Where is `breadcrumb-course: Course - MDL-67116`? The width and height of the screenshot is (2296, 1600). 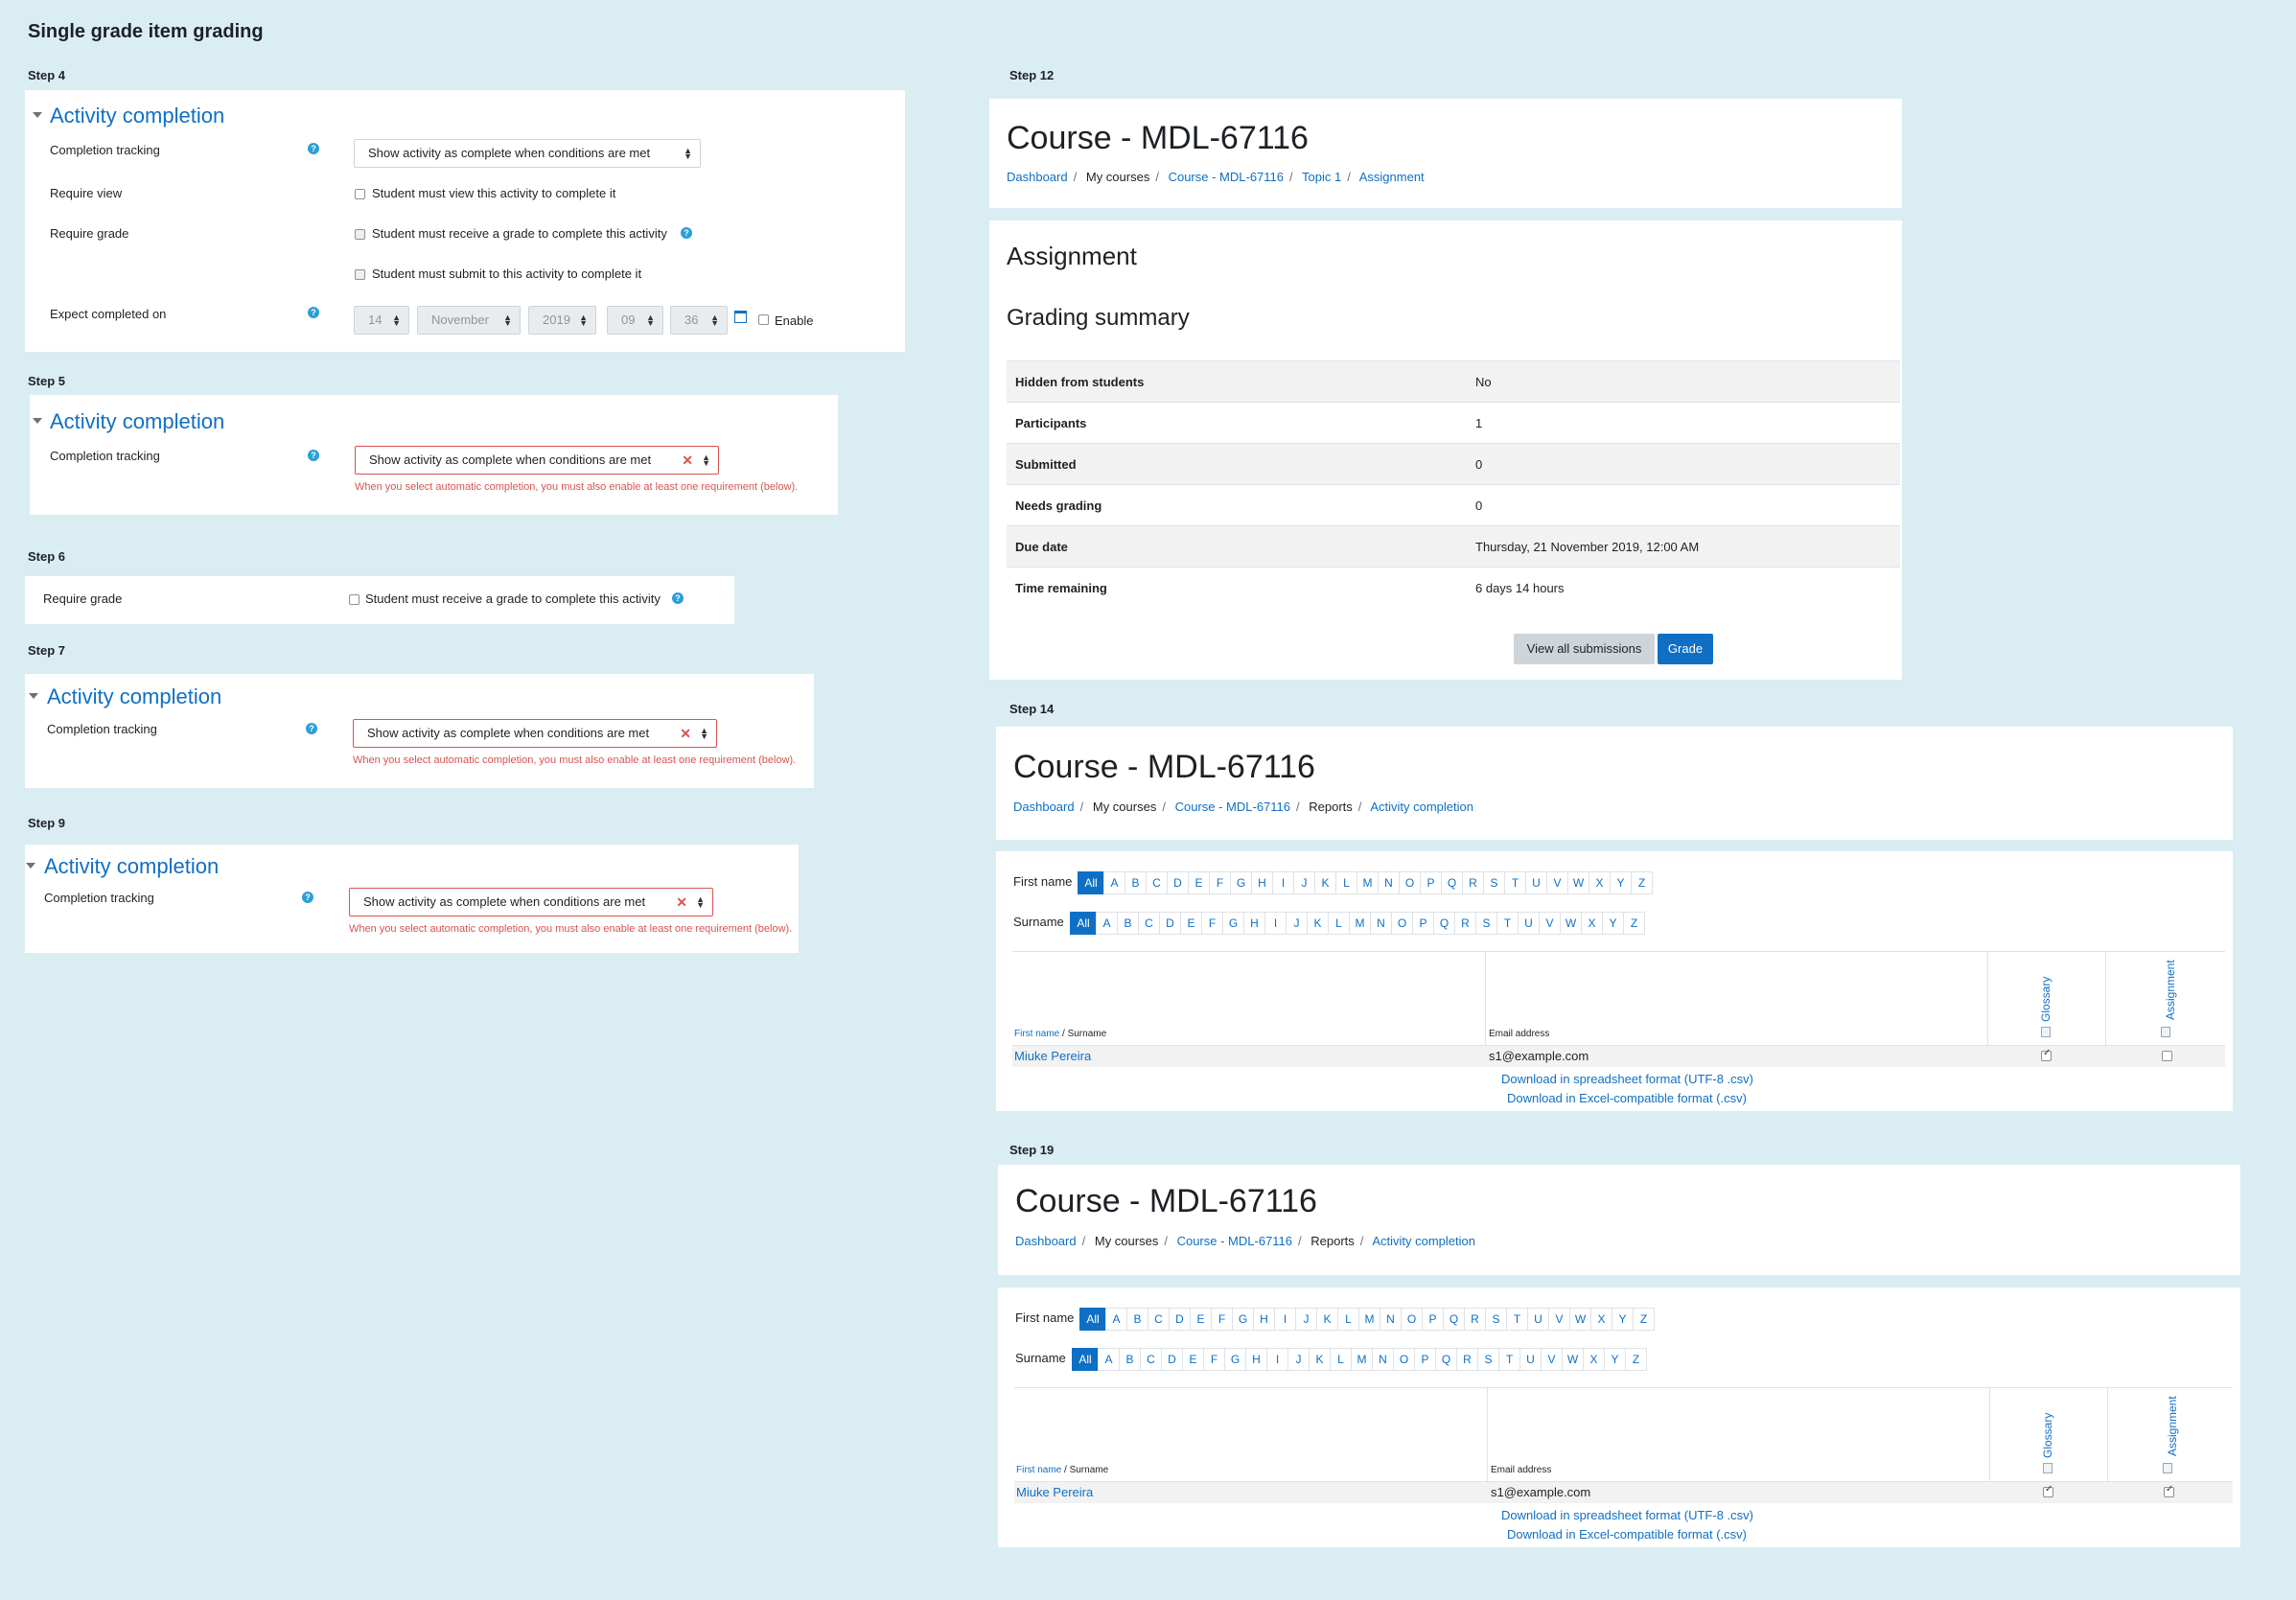
breadcrumb-course: Course - MDL-67116 is located at coordinates (1232, 807).